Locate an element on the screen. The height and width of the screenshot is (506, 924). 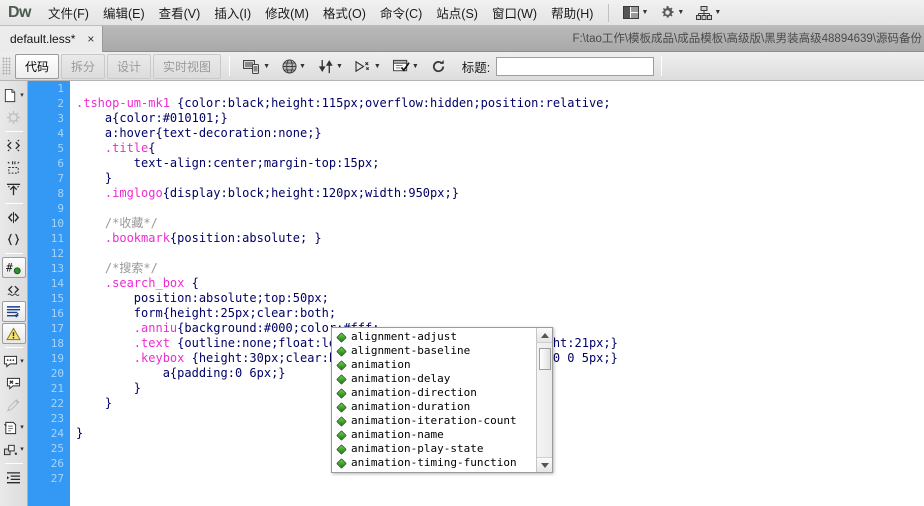
code-token: .bookmark is located at coordinates (123, 238).